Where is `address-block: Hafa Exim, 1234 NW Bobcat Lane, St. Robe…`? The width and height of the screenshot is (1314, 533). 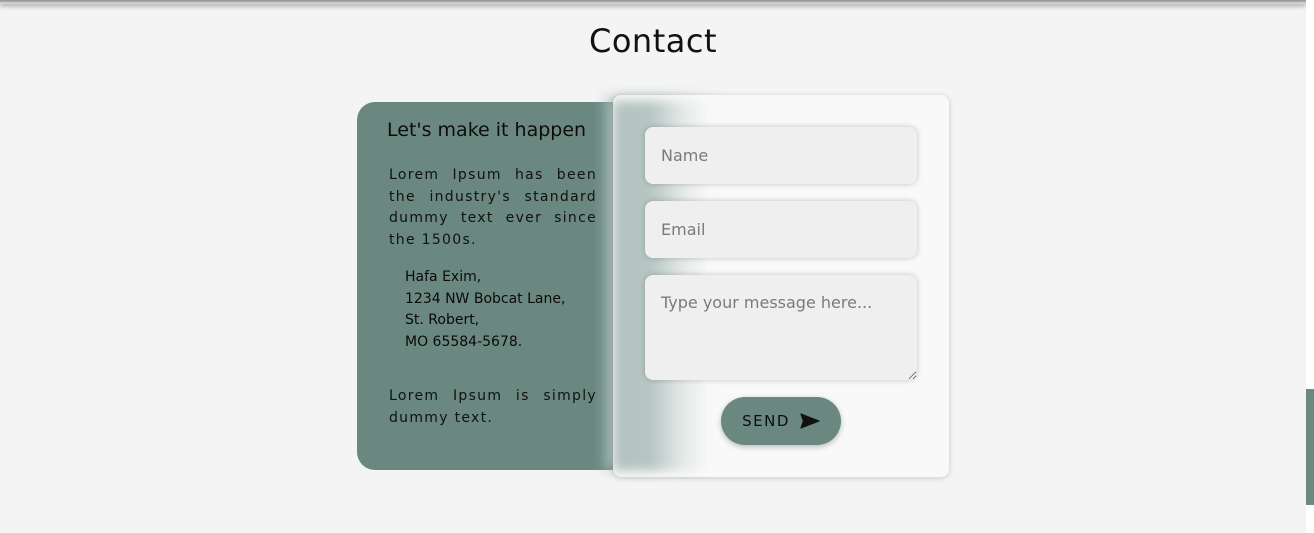 address-block: Hafa Exim, 1234 NW Bobcat Lane, St. Robe… is located at coordinates (505, 310).